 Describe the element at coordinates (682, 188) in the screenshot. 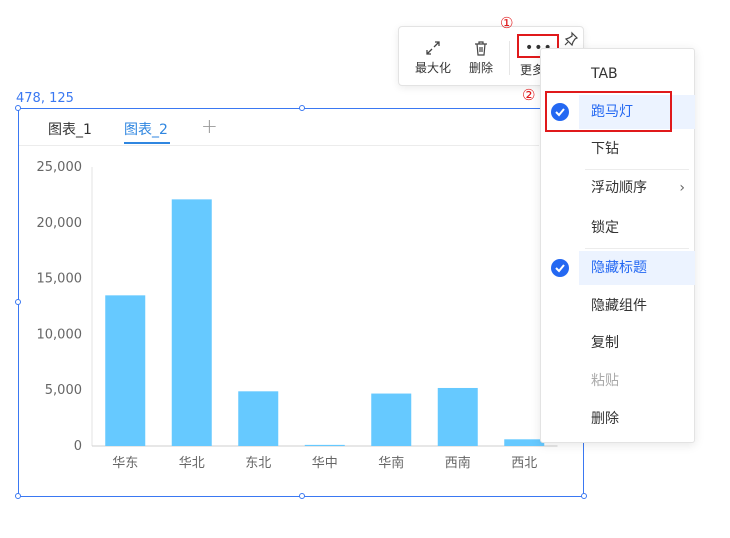

I see `chevron-right-icon: ›` at that location.